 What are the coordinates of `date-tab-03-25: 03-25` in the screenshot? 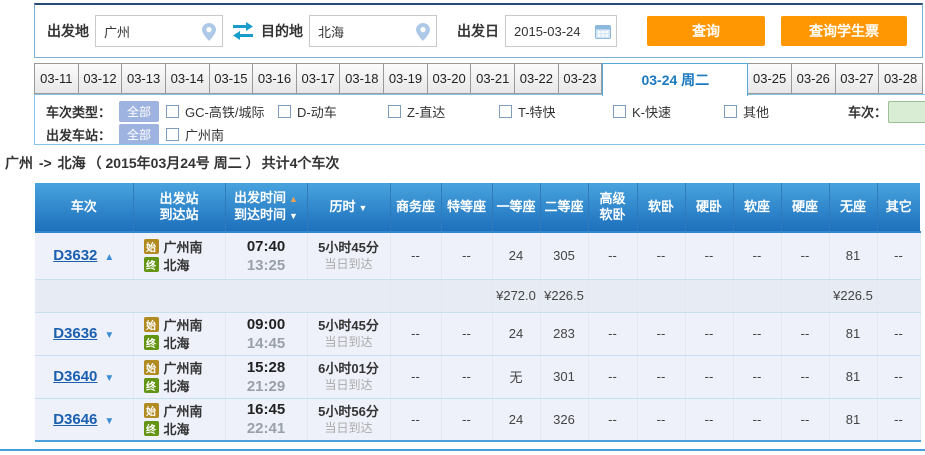 It's located at (770, 78).